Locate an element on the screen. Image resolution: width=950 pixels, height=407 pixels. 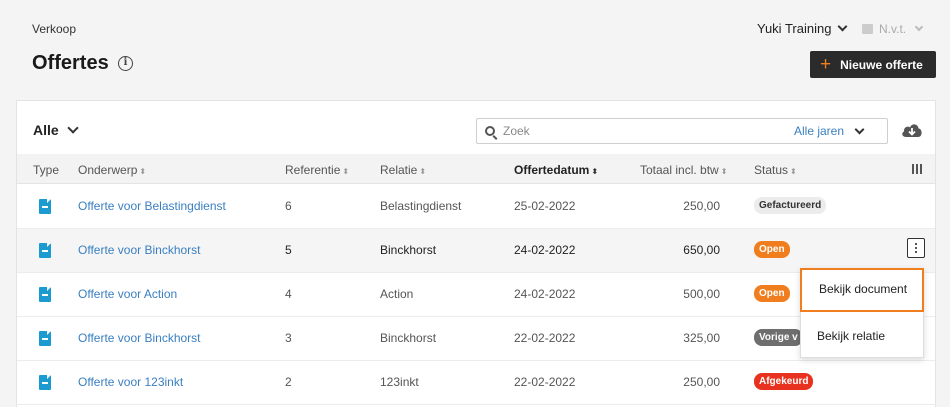
plus-icon: + is located at coordinates (826, 64).